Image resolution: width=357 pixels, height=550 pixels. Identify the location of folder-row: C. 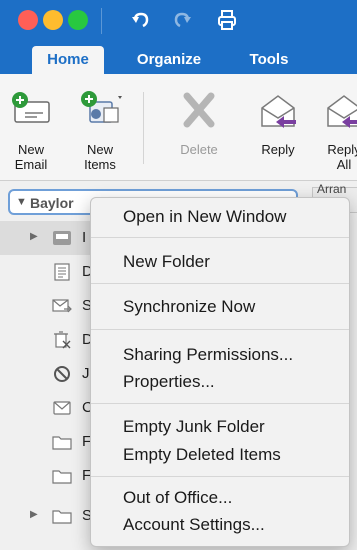
(50, 408).